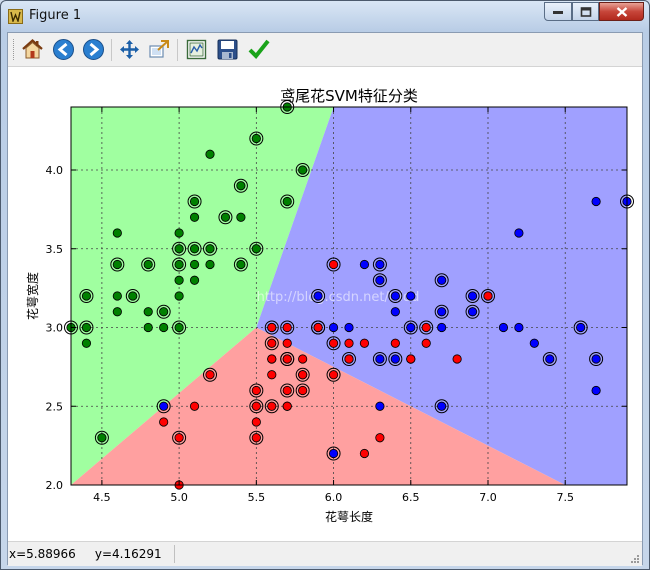 Image resolution: width=650 pixels, height=570 pixels. I want to click on x-tick-label: 5.0, so click(179, 497).